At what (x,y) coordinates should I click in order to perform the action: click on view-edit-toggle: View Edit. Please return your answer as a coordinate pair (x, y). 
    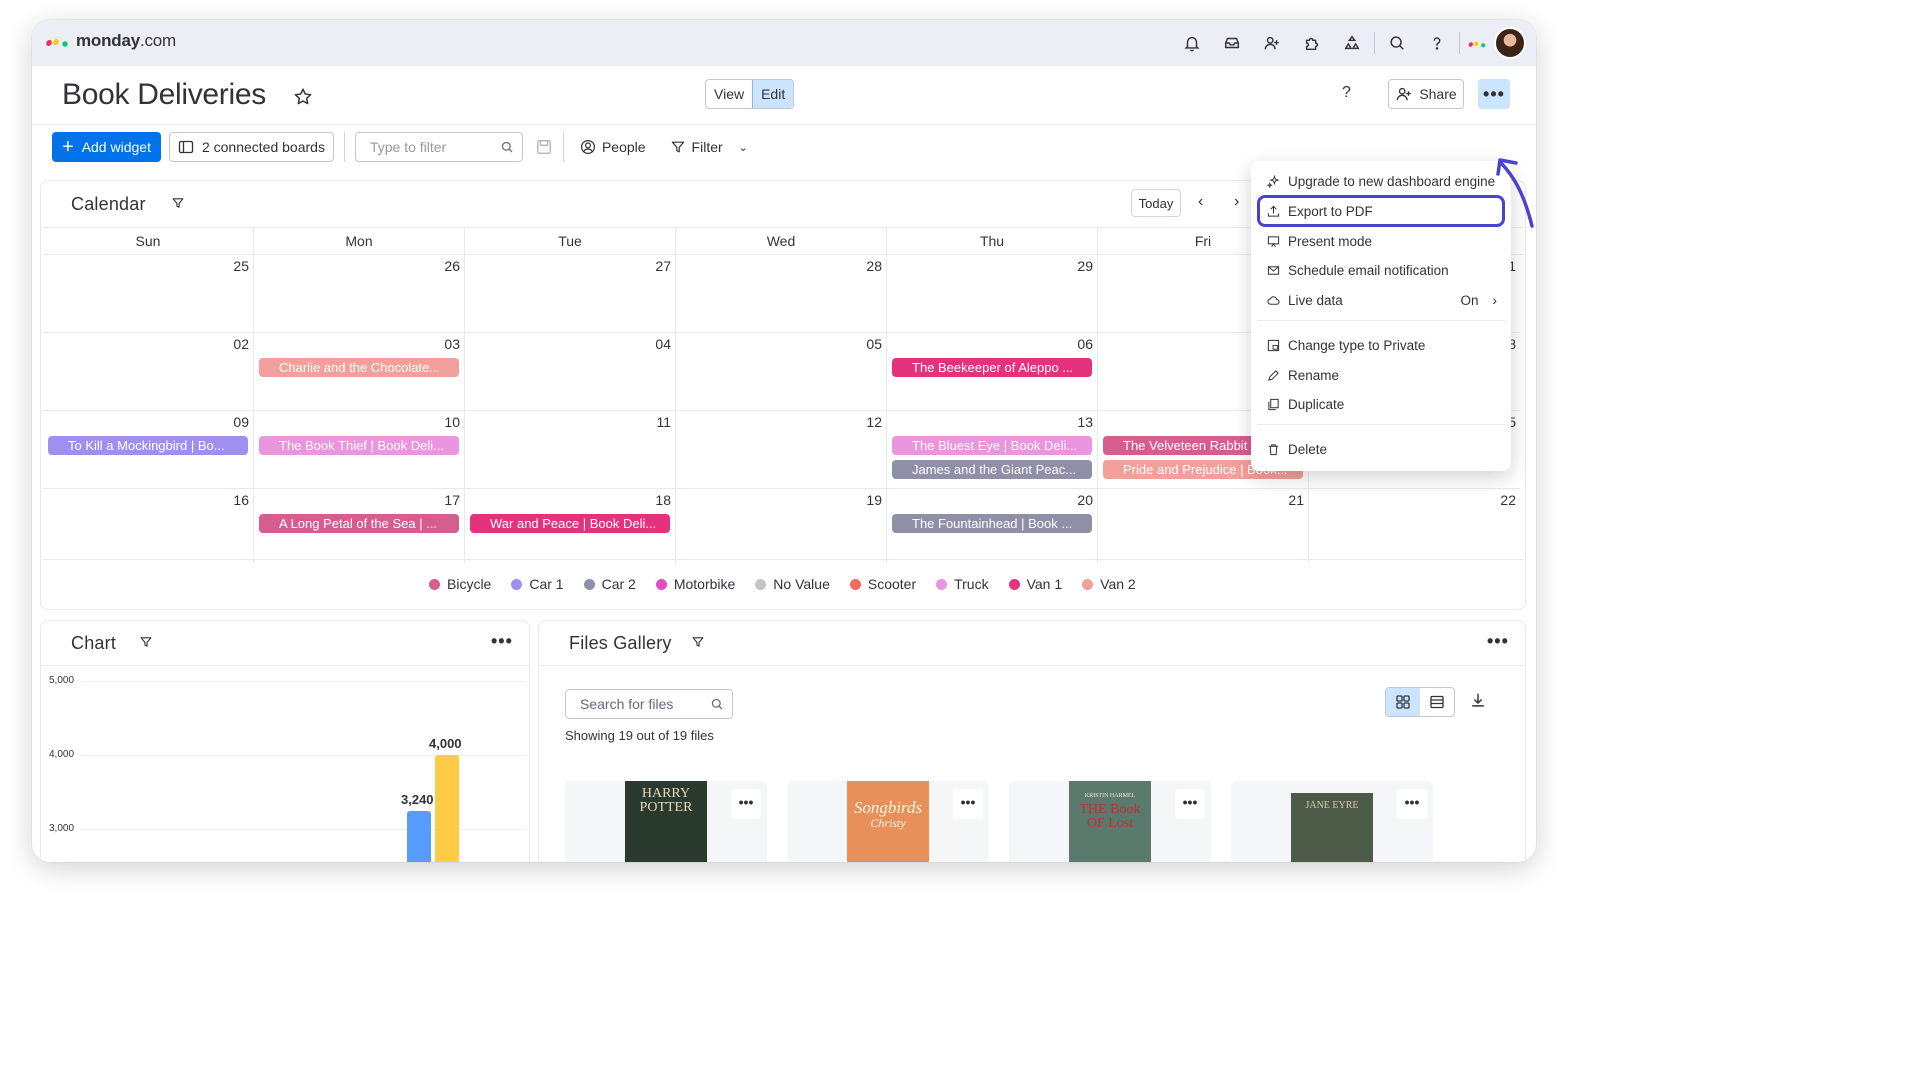
    Looking at the image, I should click on (750, 94).